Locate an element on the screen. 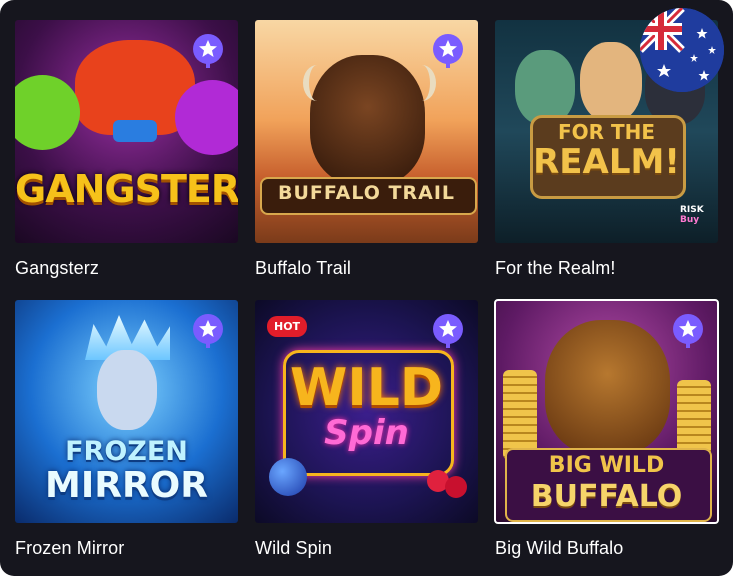  game-card-wild-spin: HOT WILD Spin Wild Spin is located at coordinates (366, 429).